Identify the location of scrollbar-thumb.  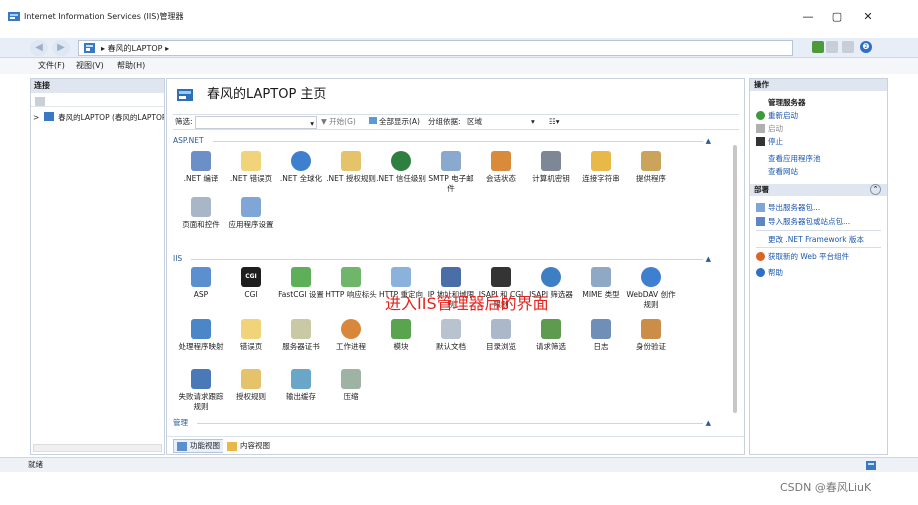
(735, 279).